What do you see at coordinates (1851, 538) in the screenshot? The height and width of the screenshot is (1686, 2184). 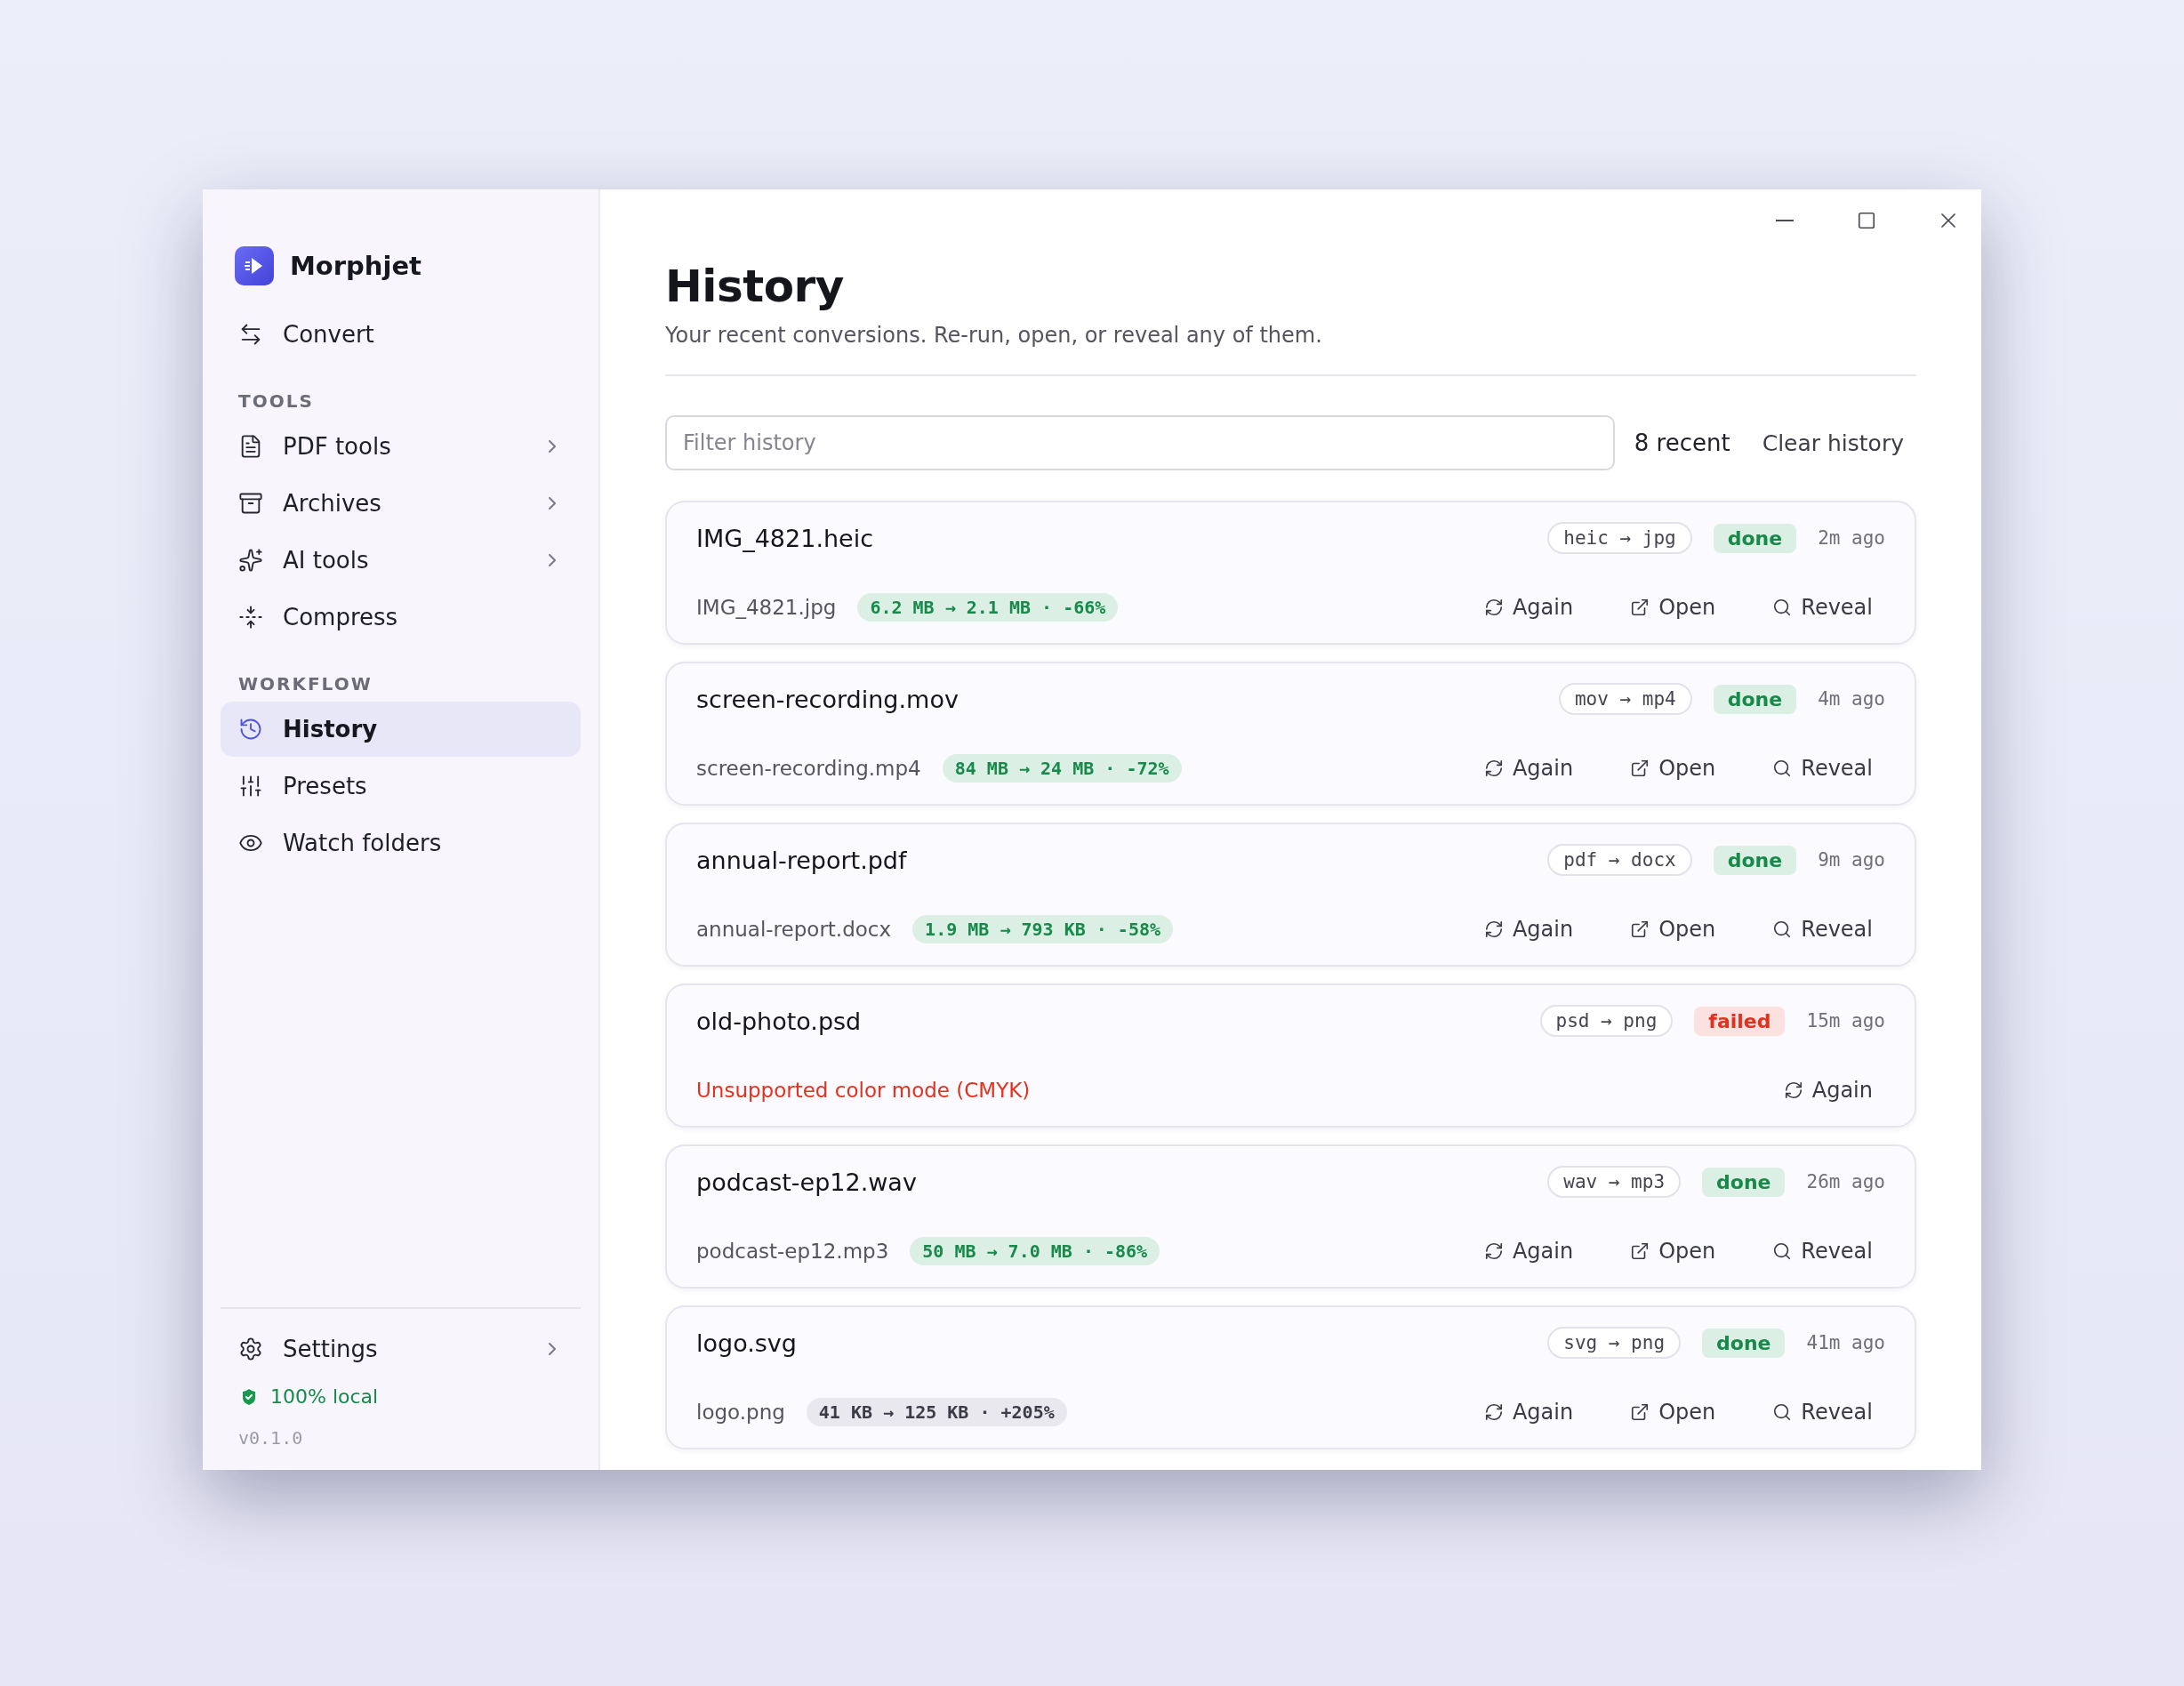 I see `time-label: 2m ago` at bounding box center [1851, 538].